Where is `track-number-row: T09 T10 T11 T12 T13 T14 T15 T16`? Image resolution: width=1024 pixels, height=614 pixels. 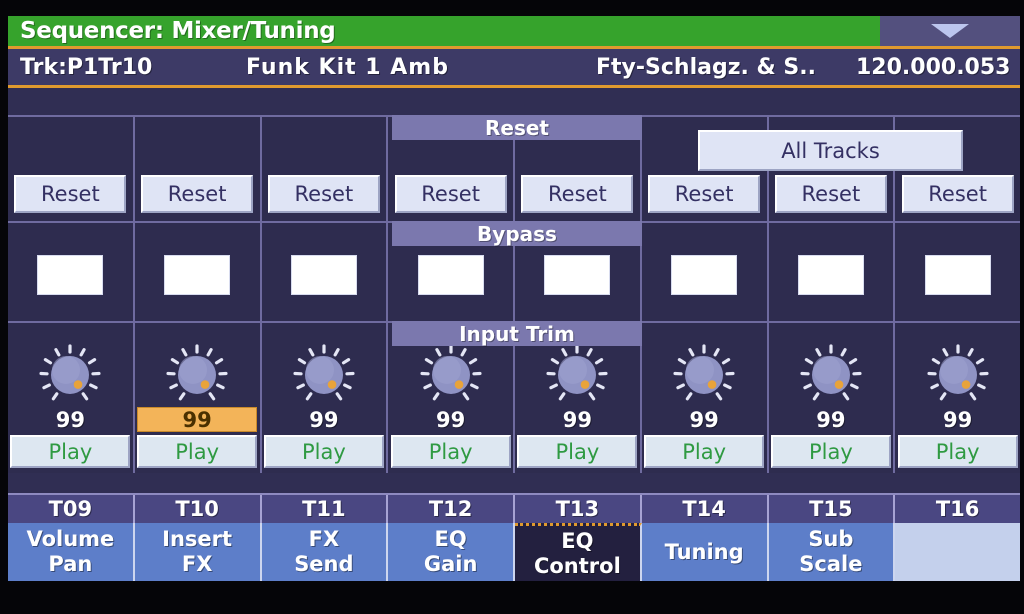
track-number-row: T09 T10 T11 T12 T13 T14 T15 T16 is located at coordinates (514, 508).